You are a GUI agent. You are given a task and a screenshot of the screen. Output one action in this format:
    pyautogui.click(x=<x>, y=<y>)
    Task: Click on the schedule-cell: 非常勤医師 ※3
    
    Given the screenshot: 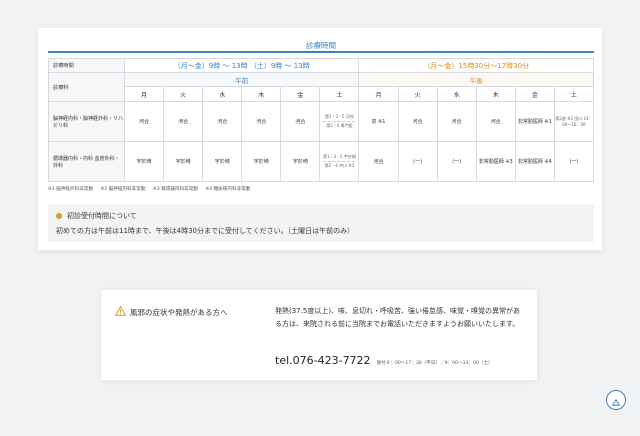 What is the action you would take?
    pyautogui.click(x=495, y=161)
    